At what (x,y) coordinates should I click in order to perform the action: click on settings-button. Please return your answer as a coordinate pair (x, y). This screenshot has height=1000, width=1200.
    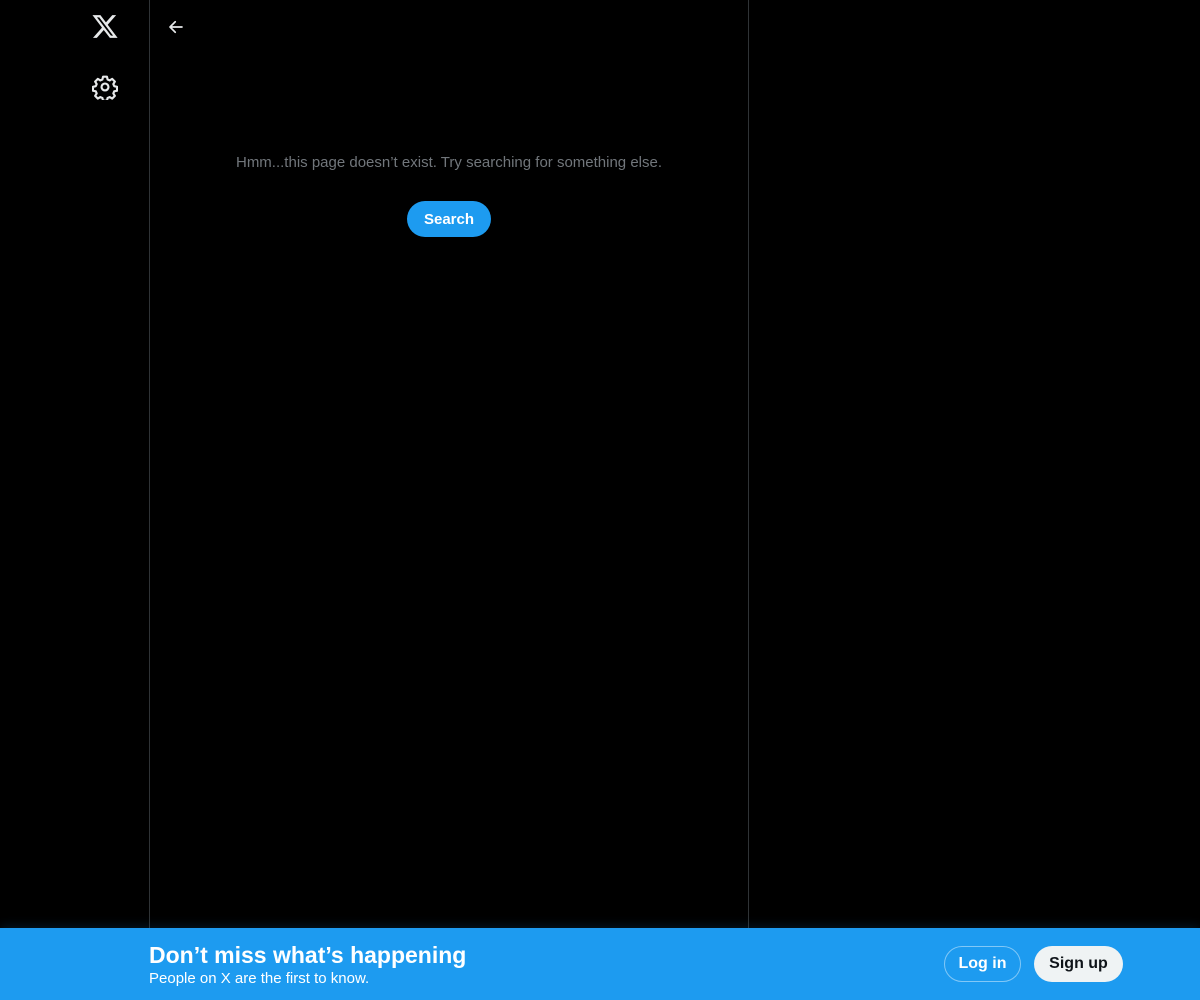
    Looking at the image, I should click on (105, 87).